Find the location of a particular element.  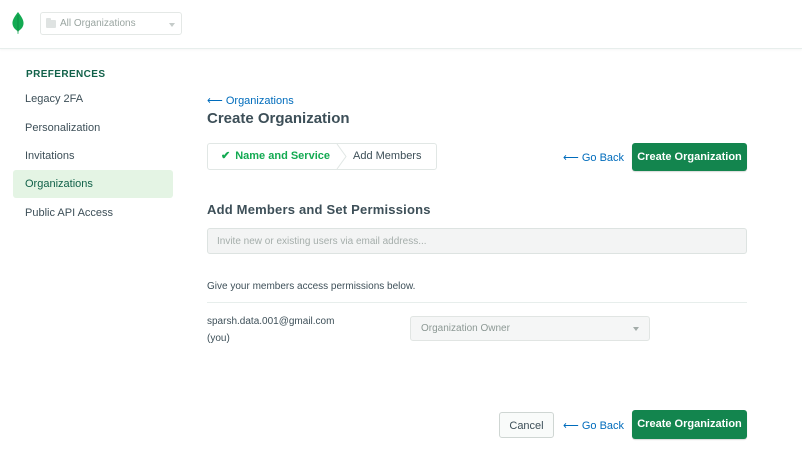

organization-selector: All Organizations is located at coordinates (111, 23).